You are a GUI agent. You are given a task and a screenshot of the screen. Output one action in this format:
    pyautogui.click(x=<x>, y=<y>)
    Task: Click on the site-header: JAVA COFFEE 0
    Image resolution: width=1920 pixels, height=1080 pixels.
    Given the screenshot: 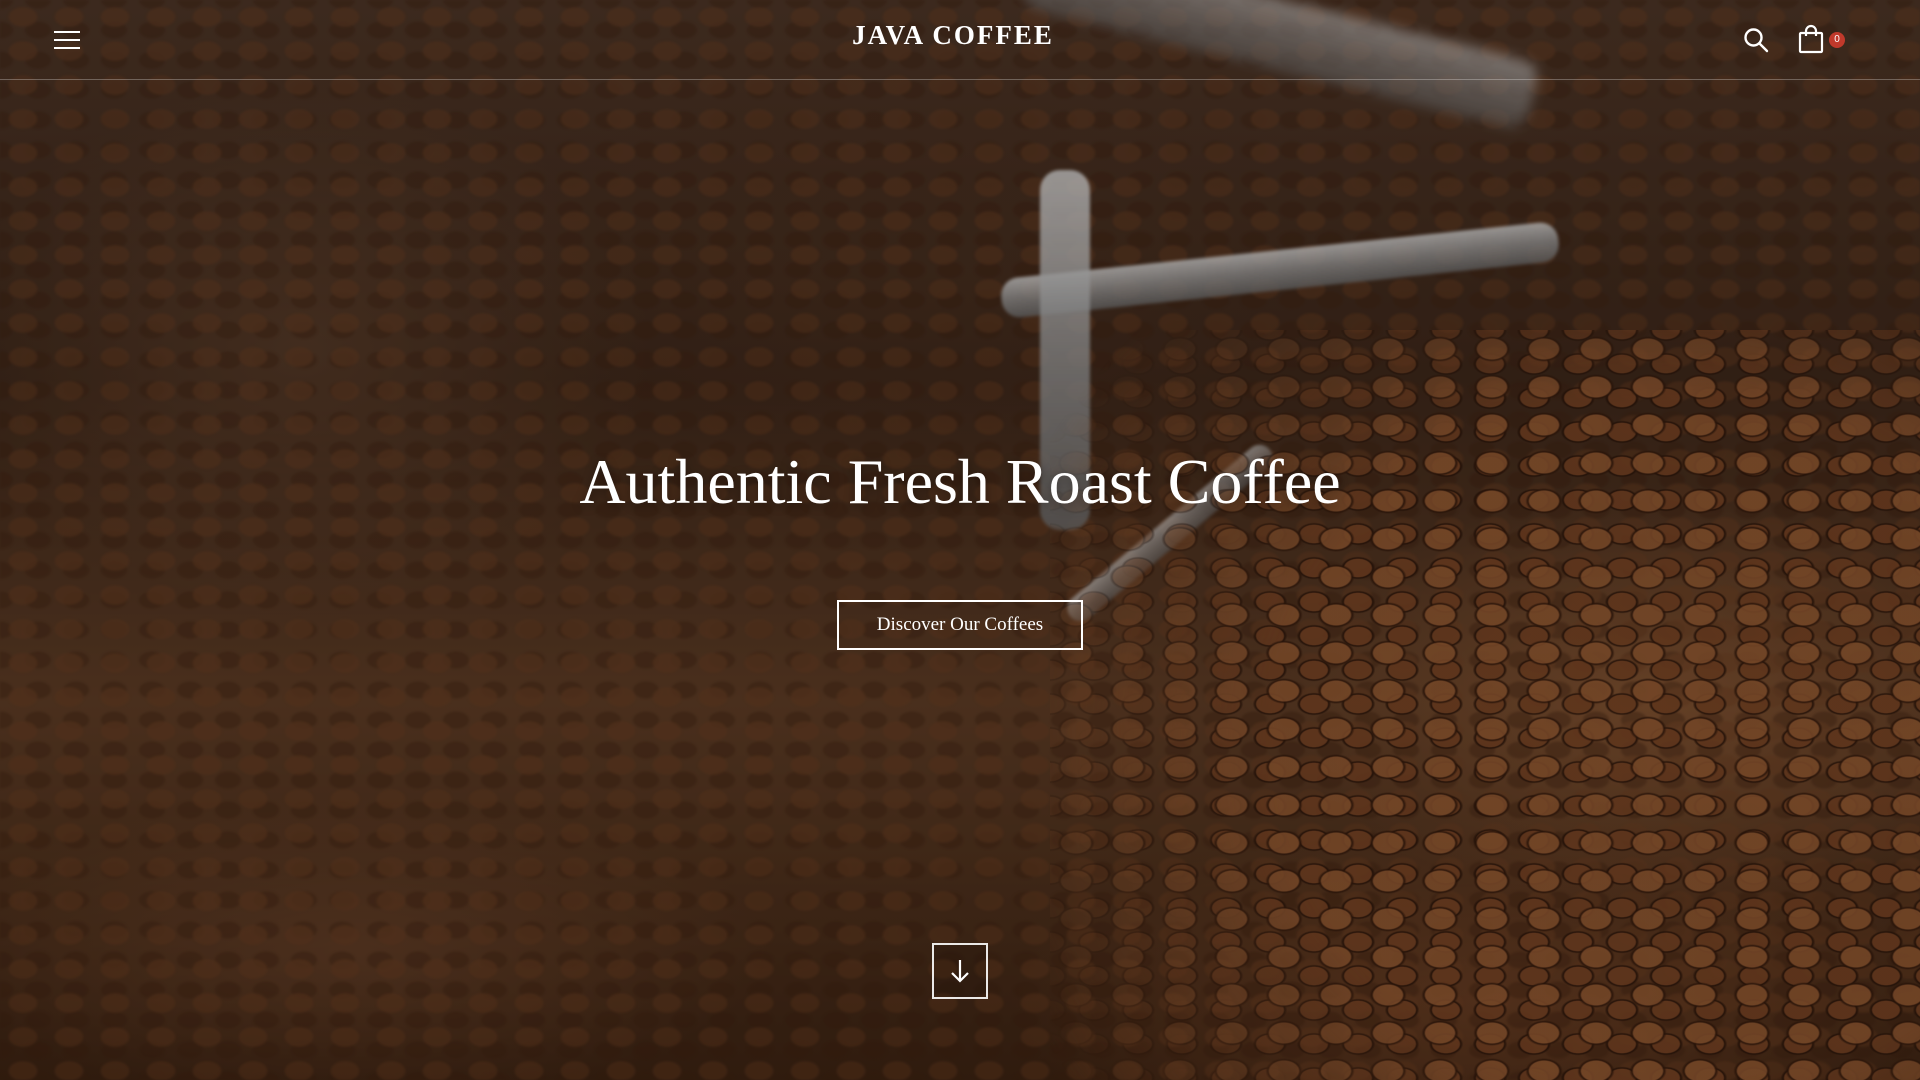 What is the action you would take?
    pyautogui.click(x=960, y=40)
    